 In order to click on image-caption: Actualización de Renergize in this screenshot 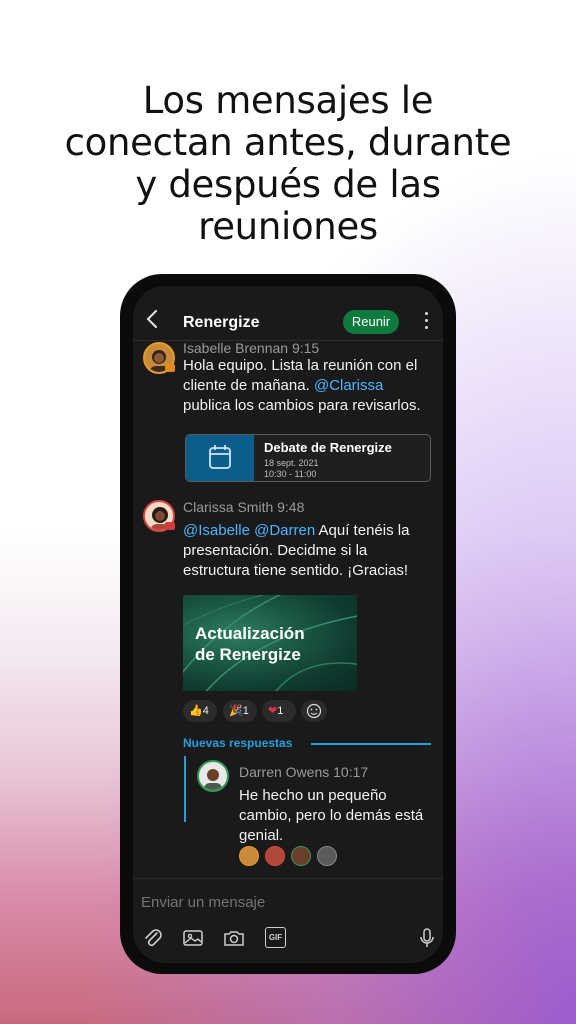, I will do `click(250, 644)`.